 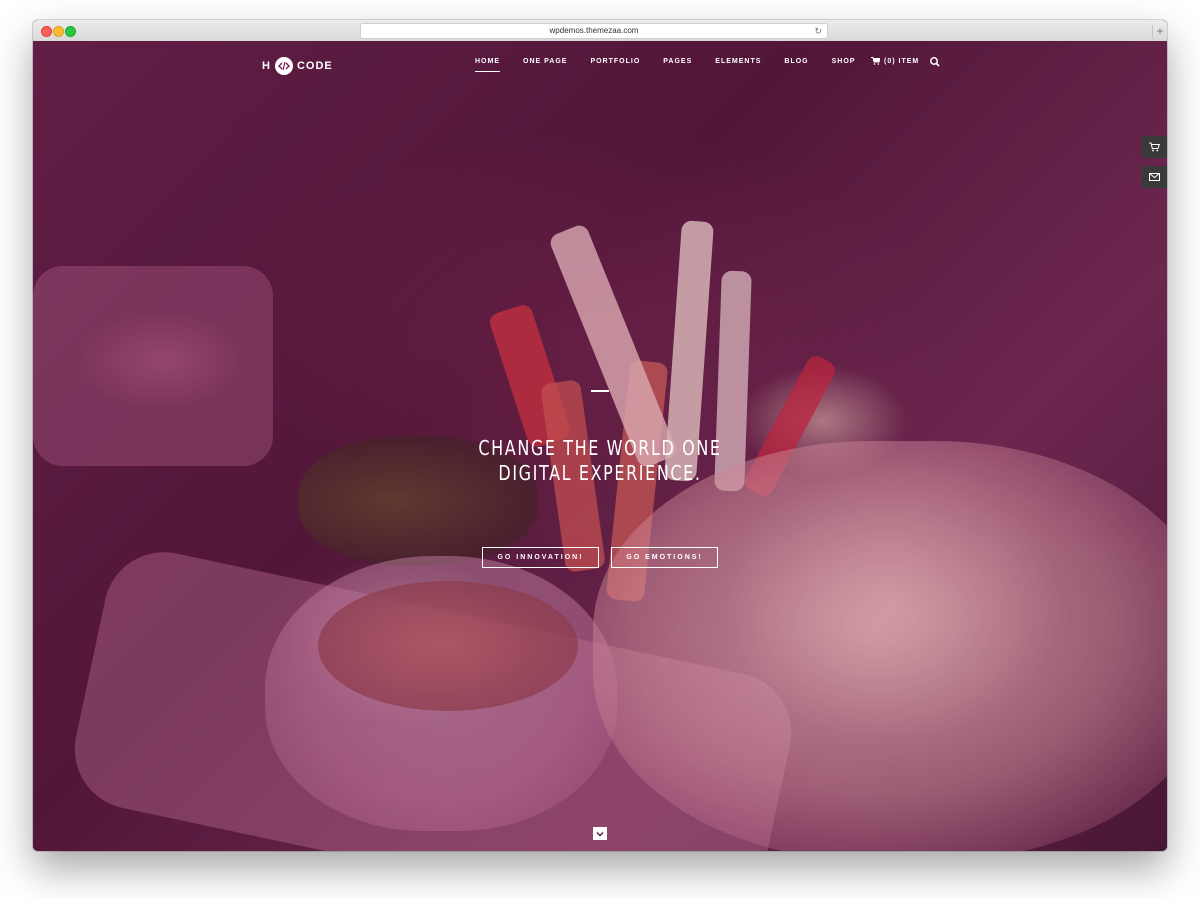 I want to click on browser-titlebar: wpdemos.themezaa.com ↻ +, so click(x=600, y=31).